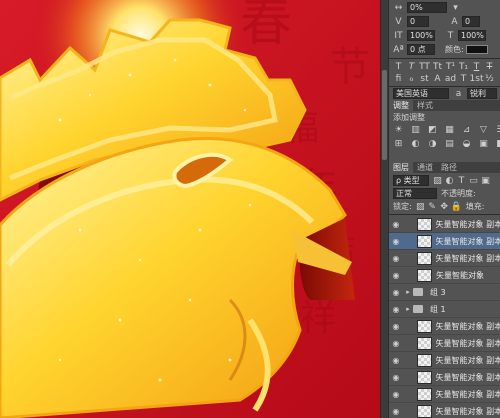 Image resolution: width=500 pixels, height=418 pixels. I want to click on layer-name: 组 1, so click(438, 309).